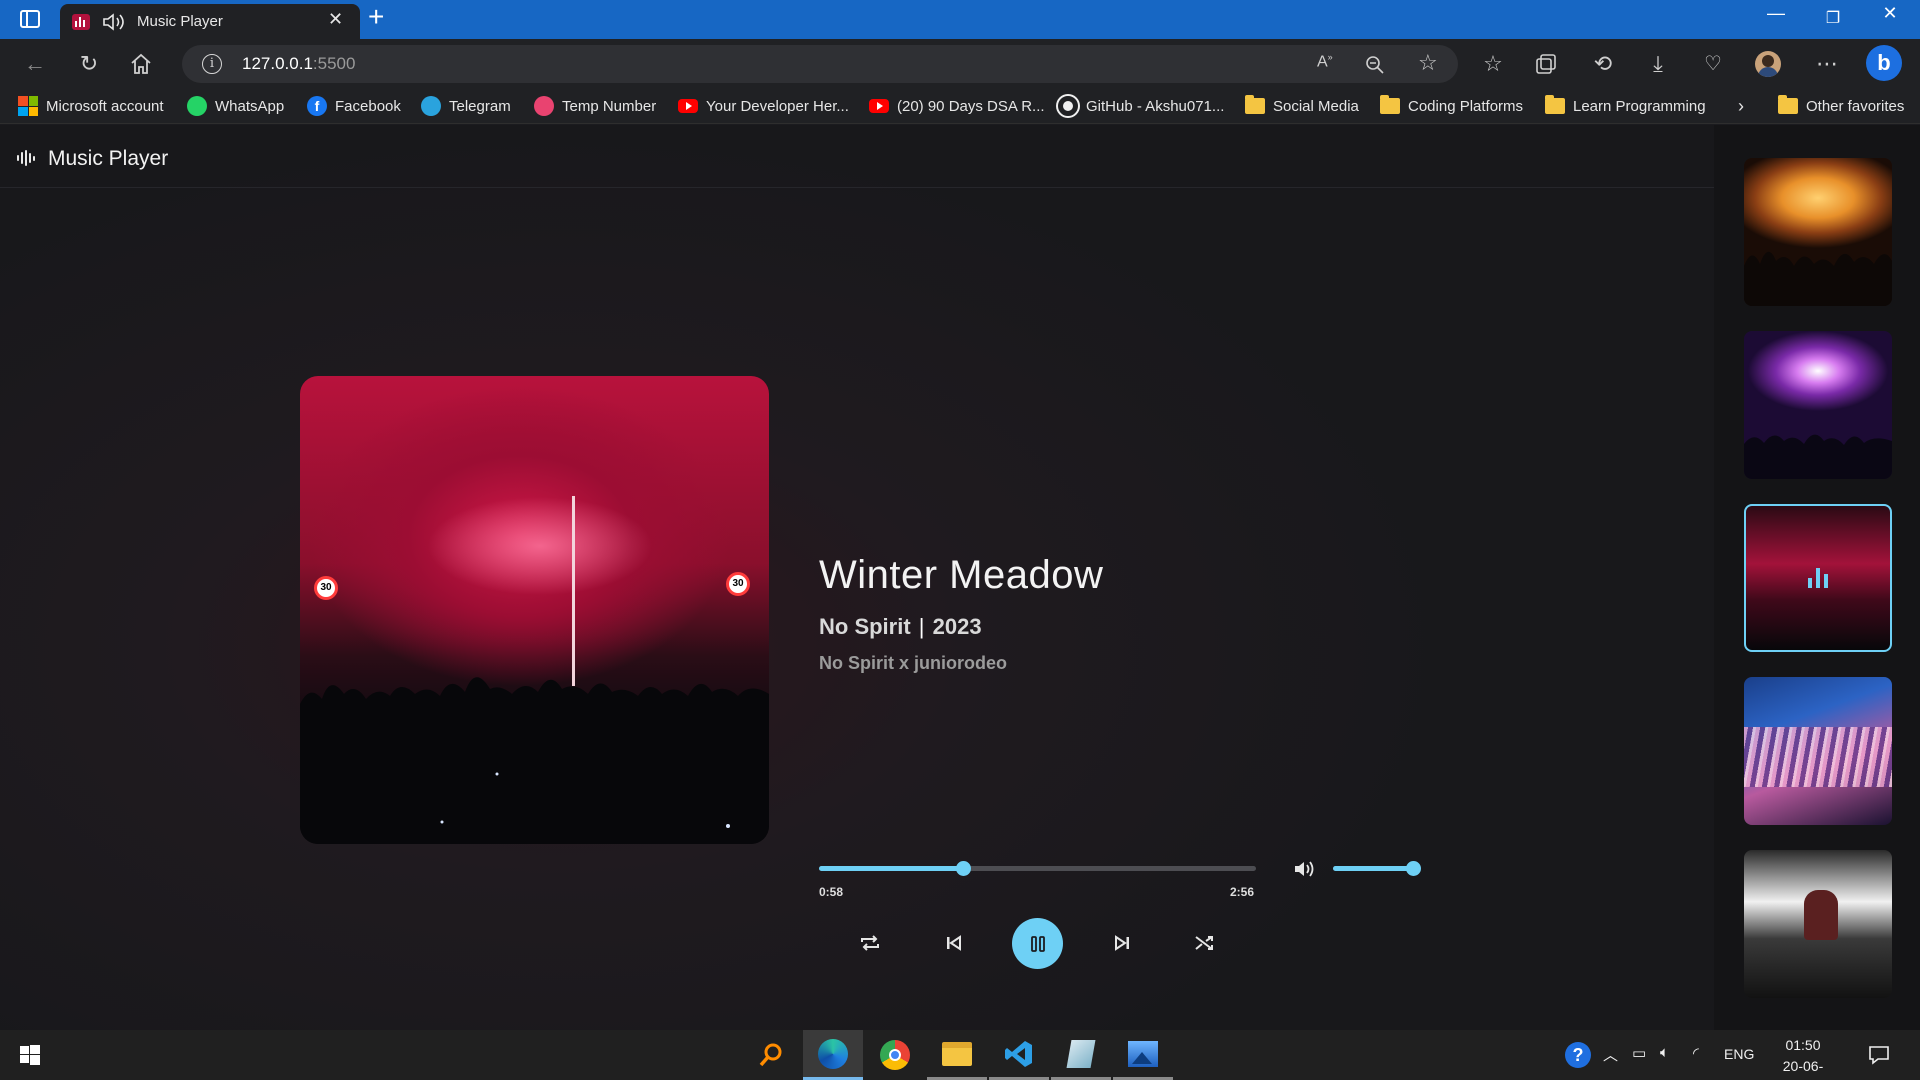  Describe the element at coordinates (1855, 106) in the screenshot. I see `bookmark-label: Other favorites` at that location.